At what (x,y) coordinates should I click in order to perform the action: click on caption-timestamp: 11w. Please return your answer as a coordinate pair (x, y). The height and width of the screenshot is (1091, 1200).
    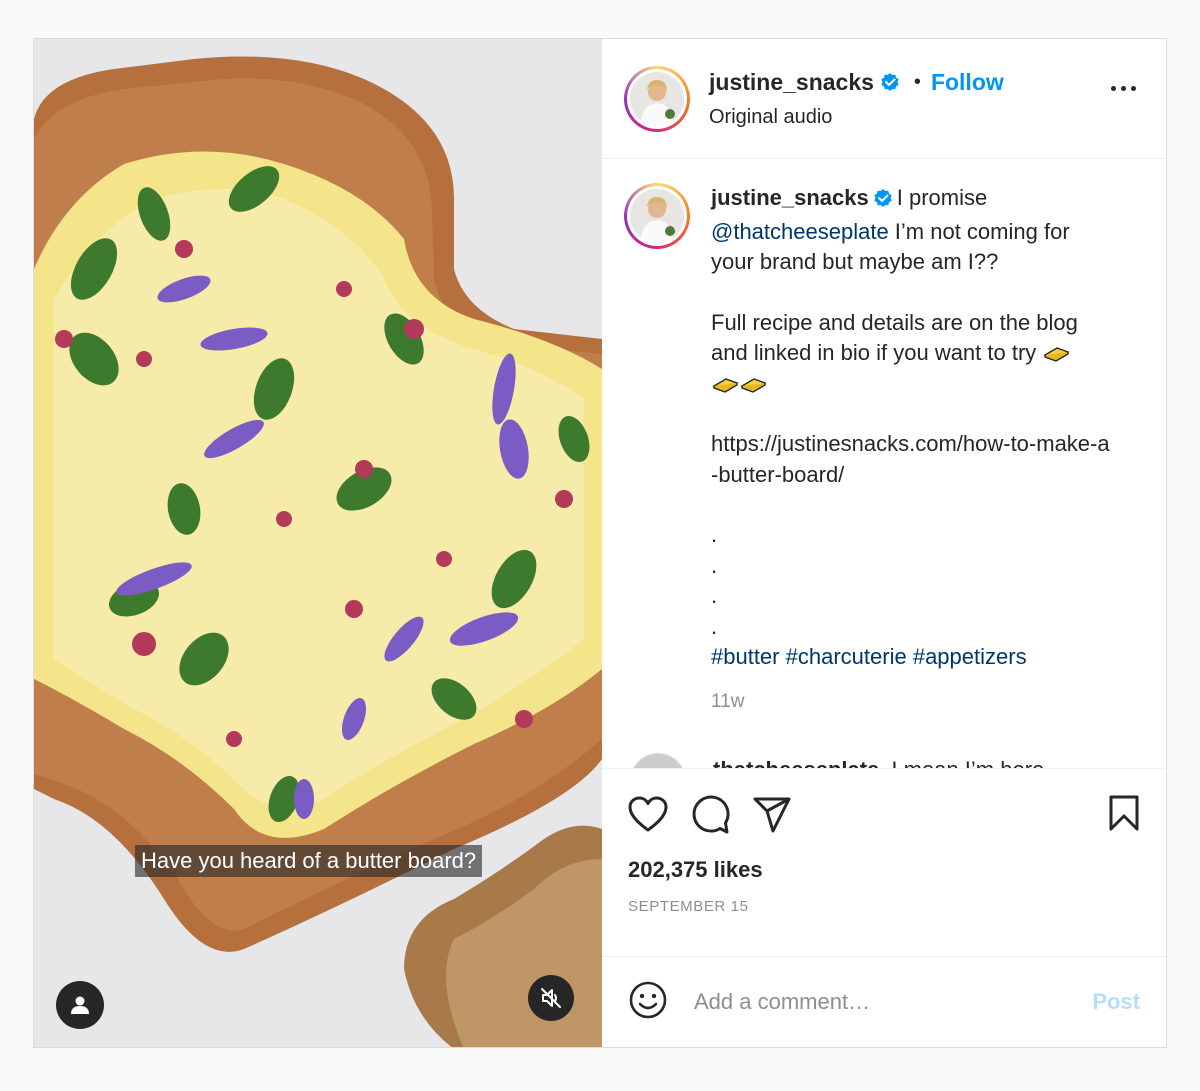
    Looking at the image, I should click on (911, 702).